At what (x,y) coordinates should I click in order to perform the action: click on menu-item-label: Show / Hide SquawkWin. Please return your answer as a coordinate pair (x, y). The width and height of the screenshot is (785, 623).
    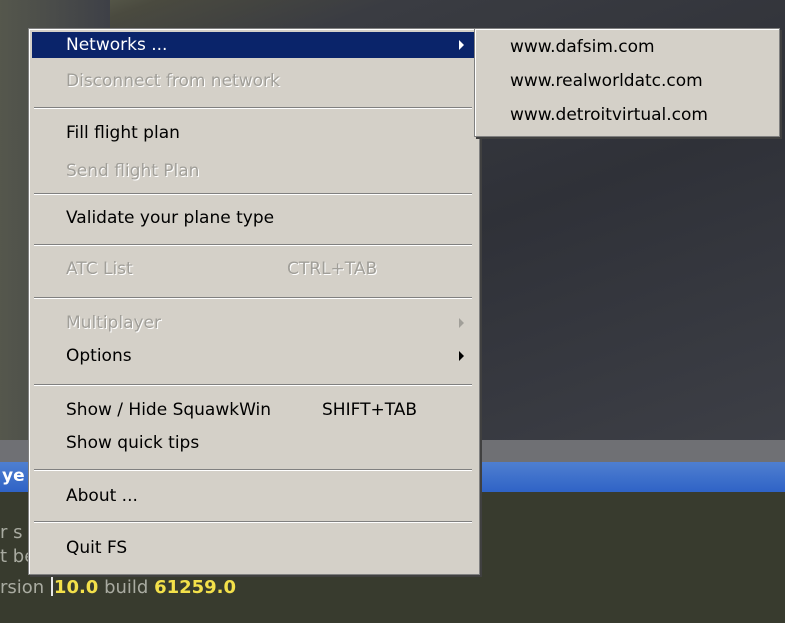
    Looking at the image, I should click on (169, 410).